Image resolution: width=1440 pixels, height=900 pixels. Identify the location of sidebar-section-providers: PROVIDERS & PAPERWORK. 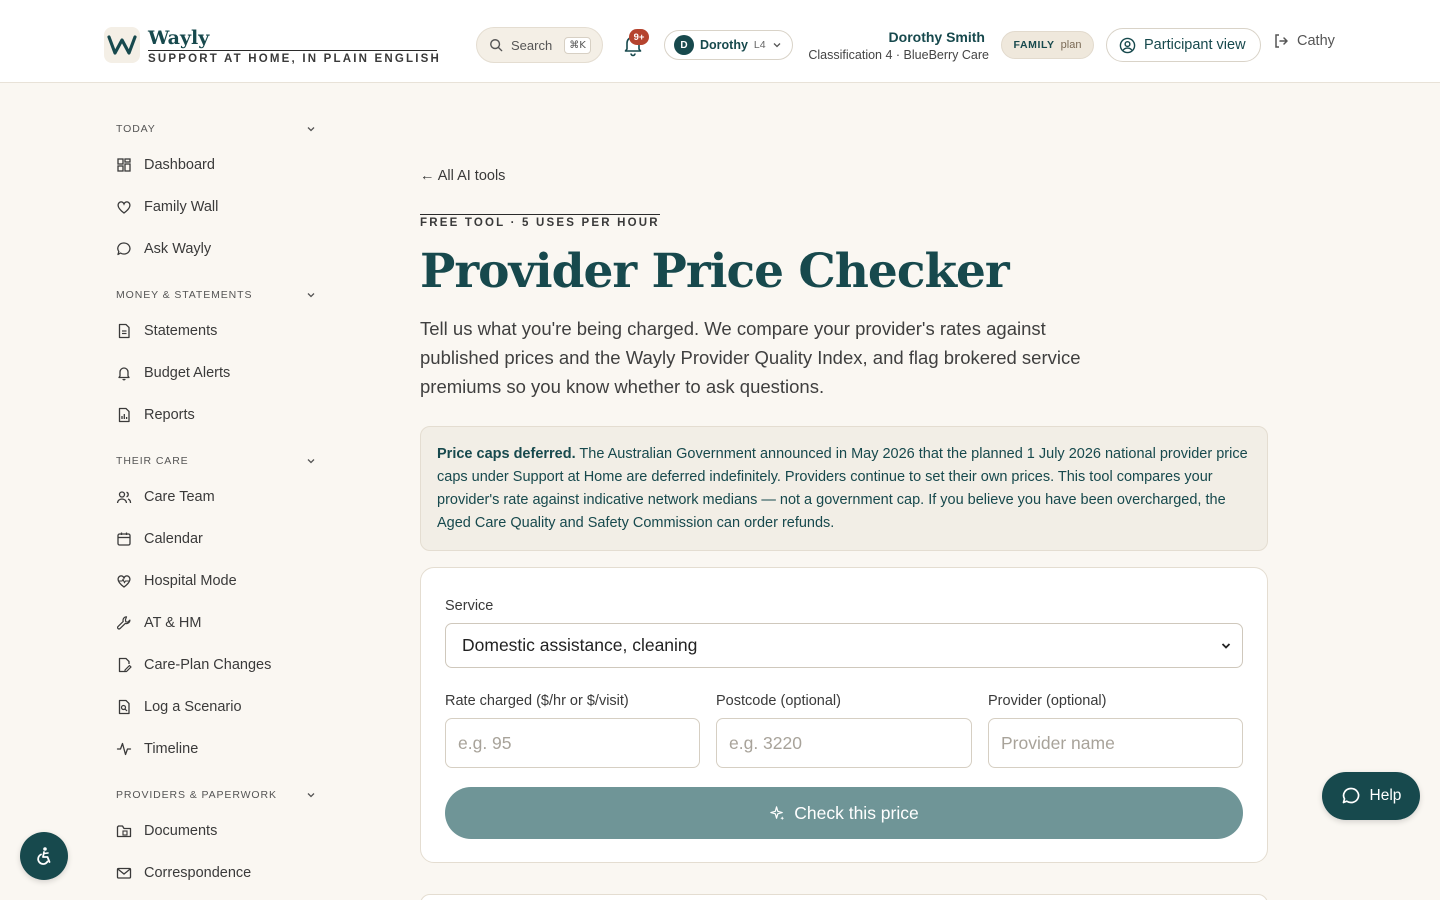
(216, 795).